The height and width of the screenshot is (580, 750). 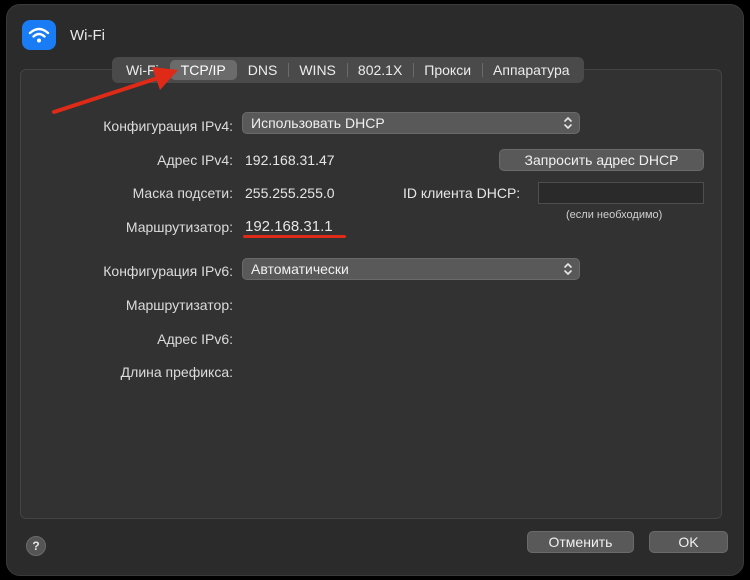 What do you see at coordinates (318, 123) in the screenshot?
I see `ipv4-config-value: Использовать DHCP` at bounding box center [318, 123].